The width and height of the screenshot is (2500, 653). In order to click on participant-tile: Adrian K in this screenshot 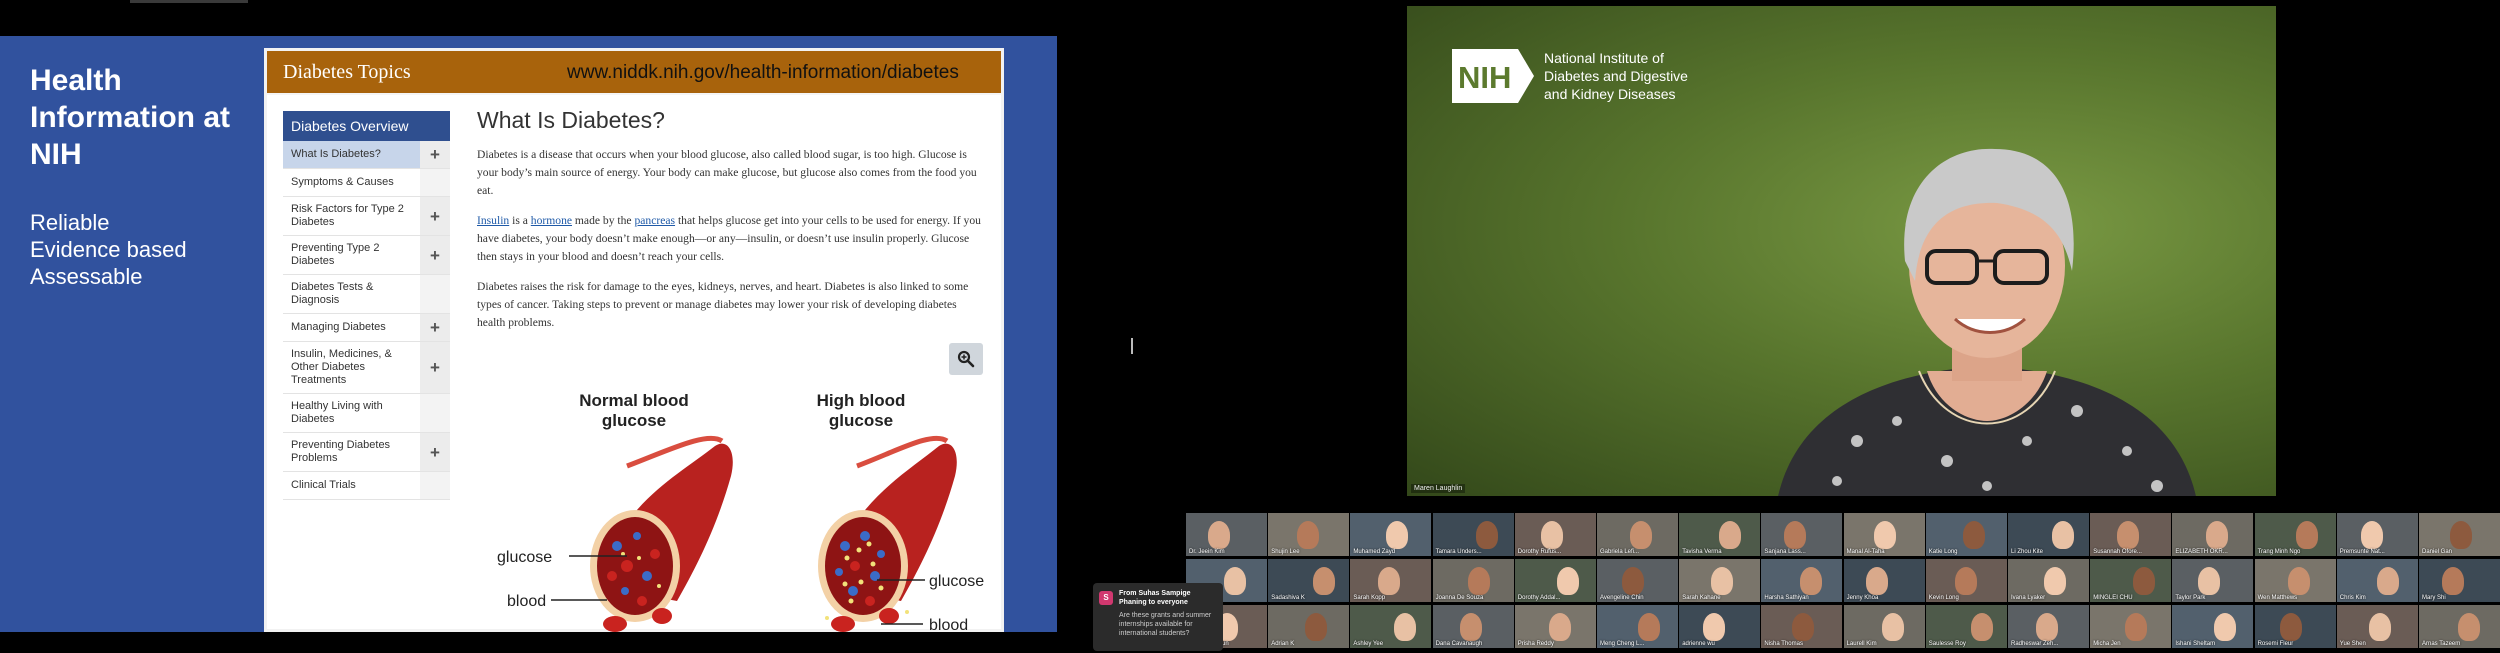, I will do `click(1309, 626)`.